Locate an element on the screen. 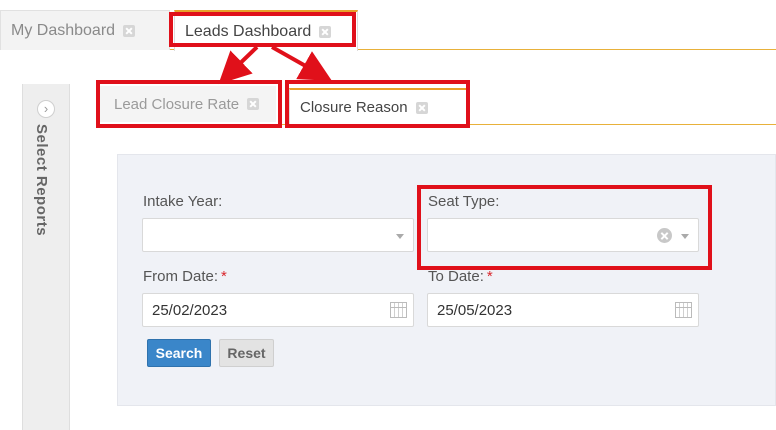 The image size is (776, 430). reset-button: Reset is located at coordinates (246, 353).